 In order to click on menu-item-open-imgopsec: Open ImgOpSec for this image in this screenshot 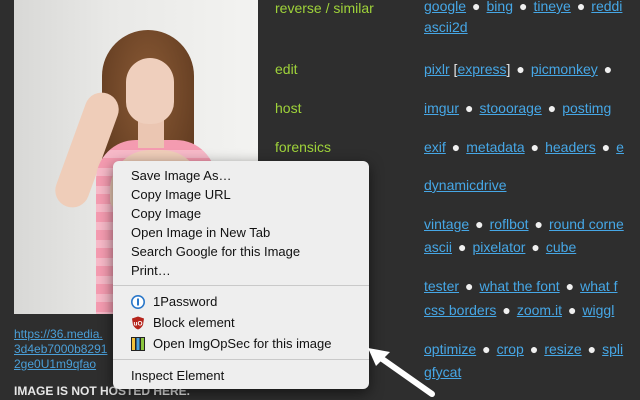, I will do `click(242, 344)`.